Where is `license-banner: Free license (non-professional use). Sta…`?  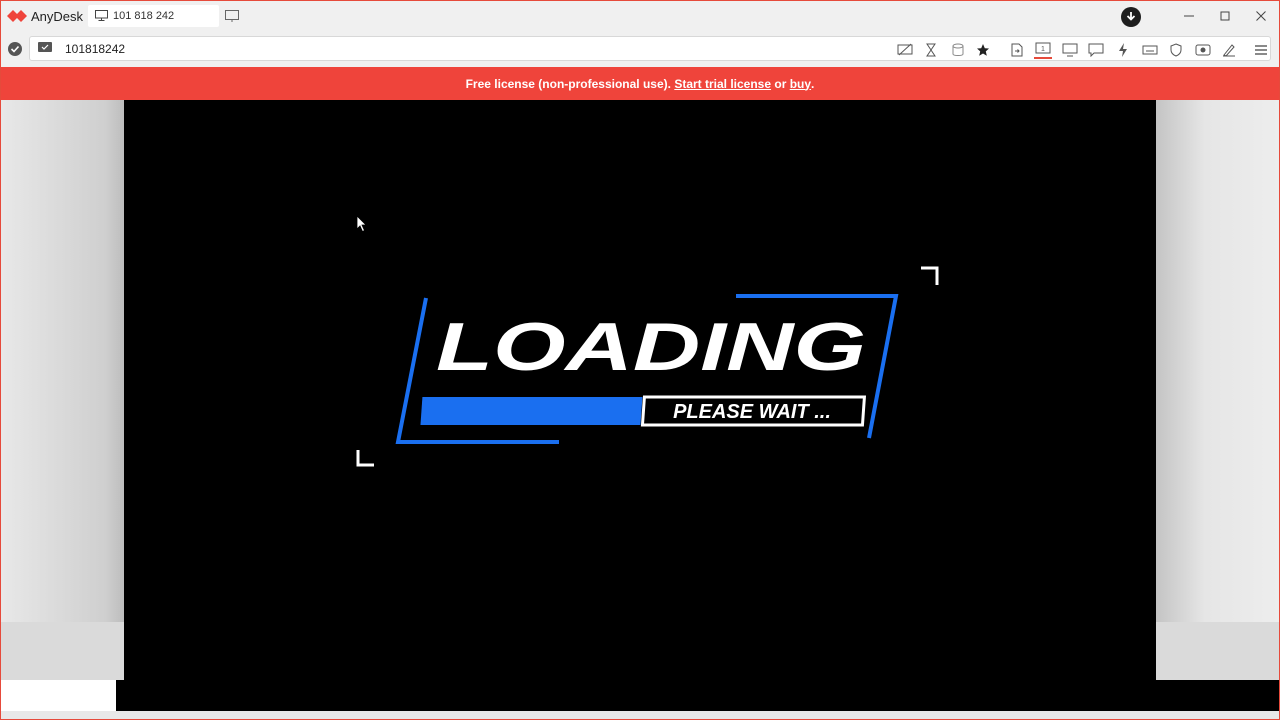 license-banner: Free license (non-professional use). Sta… is located at coordinates (640, 83).